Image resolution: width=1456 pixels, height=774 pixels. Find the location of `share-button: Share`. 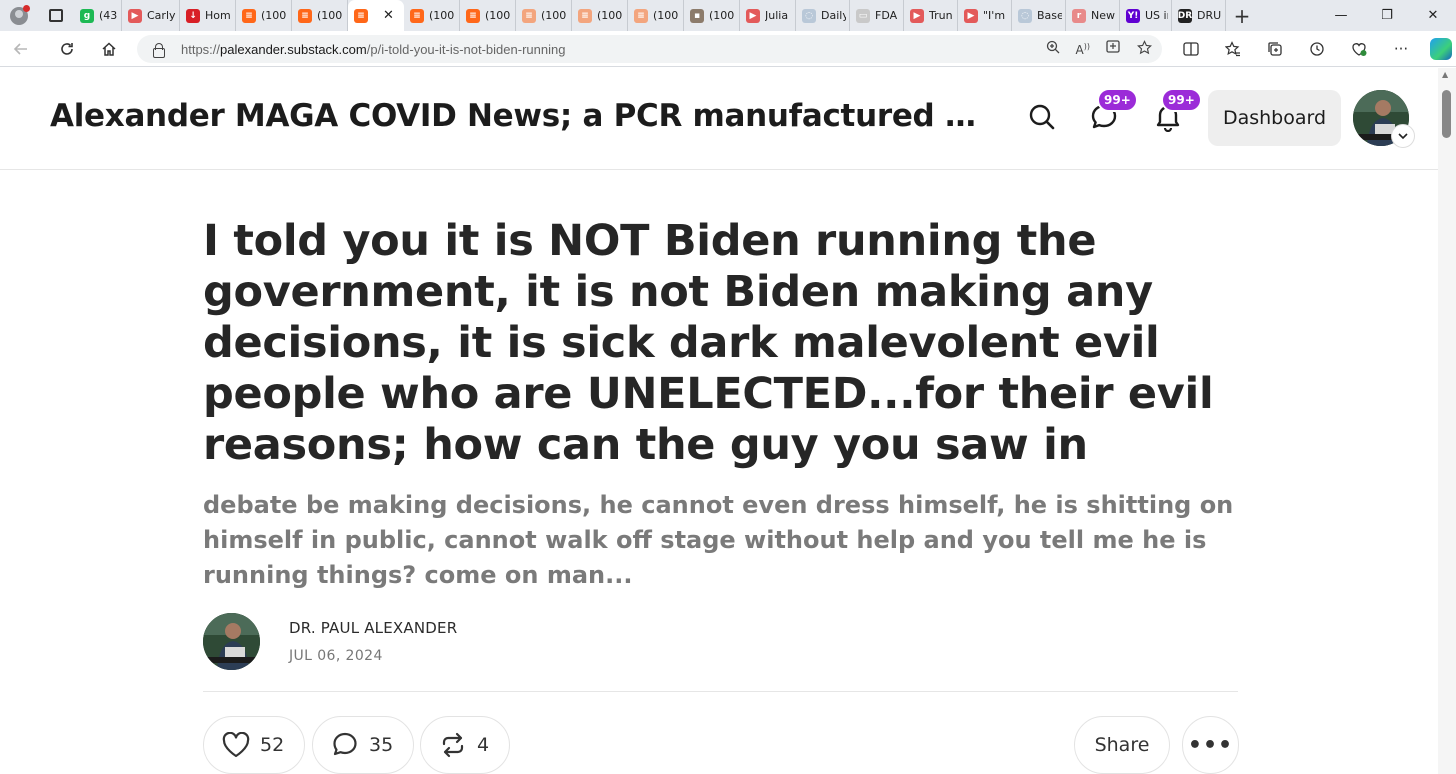

share-button: Share is located at coordinates (1122, 745).